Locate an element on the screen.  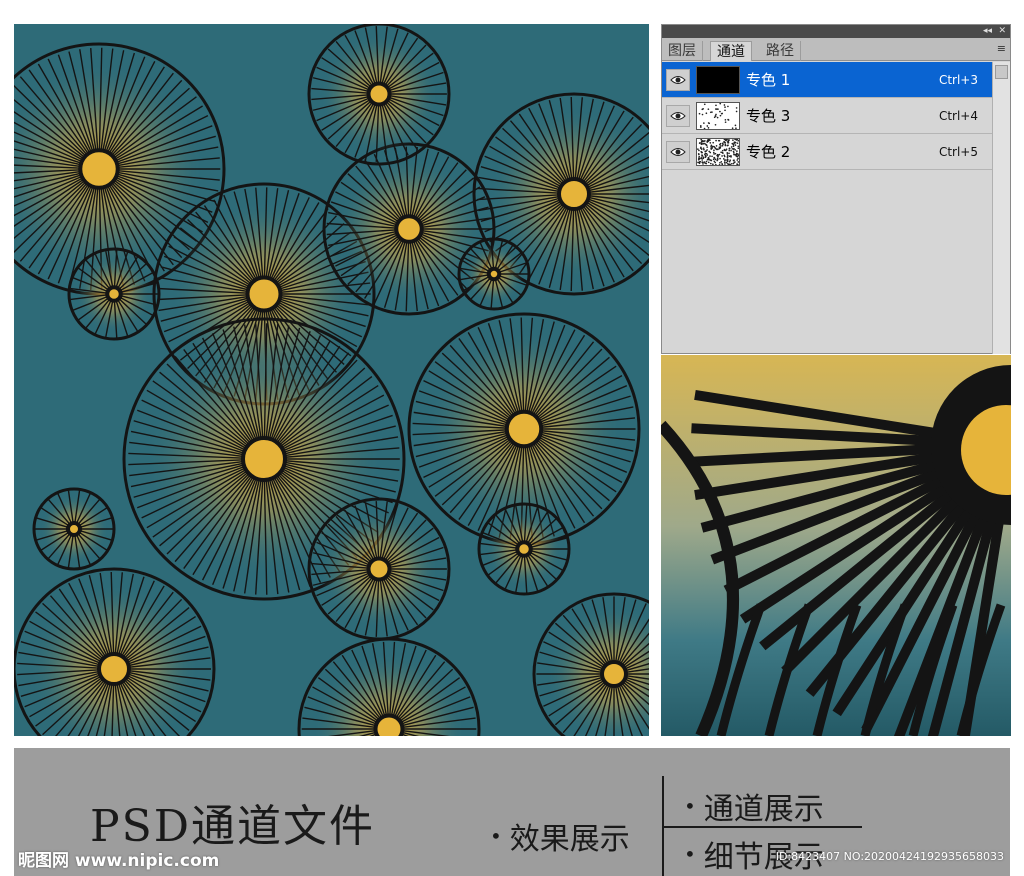
caption-title: PSD通道文件 is located at coordinates (233, 826).